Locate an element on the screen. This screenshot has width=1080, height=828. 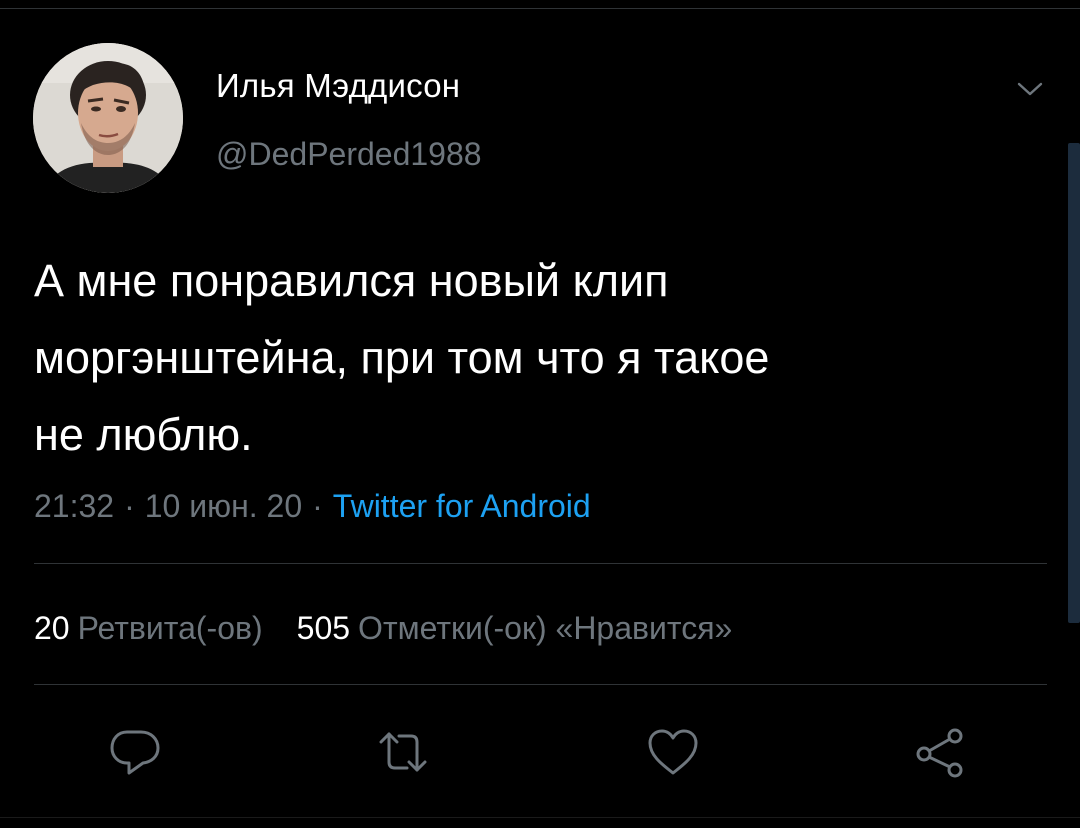
share-icon is located at coordinates (939, 753).